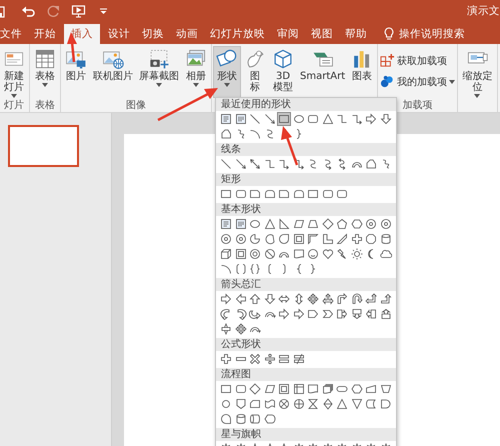  What do you see at coordinates (14, 34) in the screenshot?
I see `ribbon-tab: 文件` at bounding box center [14, 34].